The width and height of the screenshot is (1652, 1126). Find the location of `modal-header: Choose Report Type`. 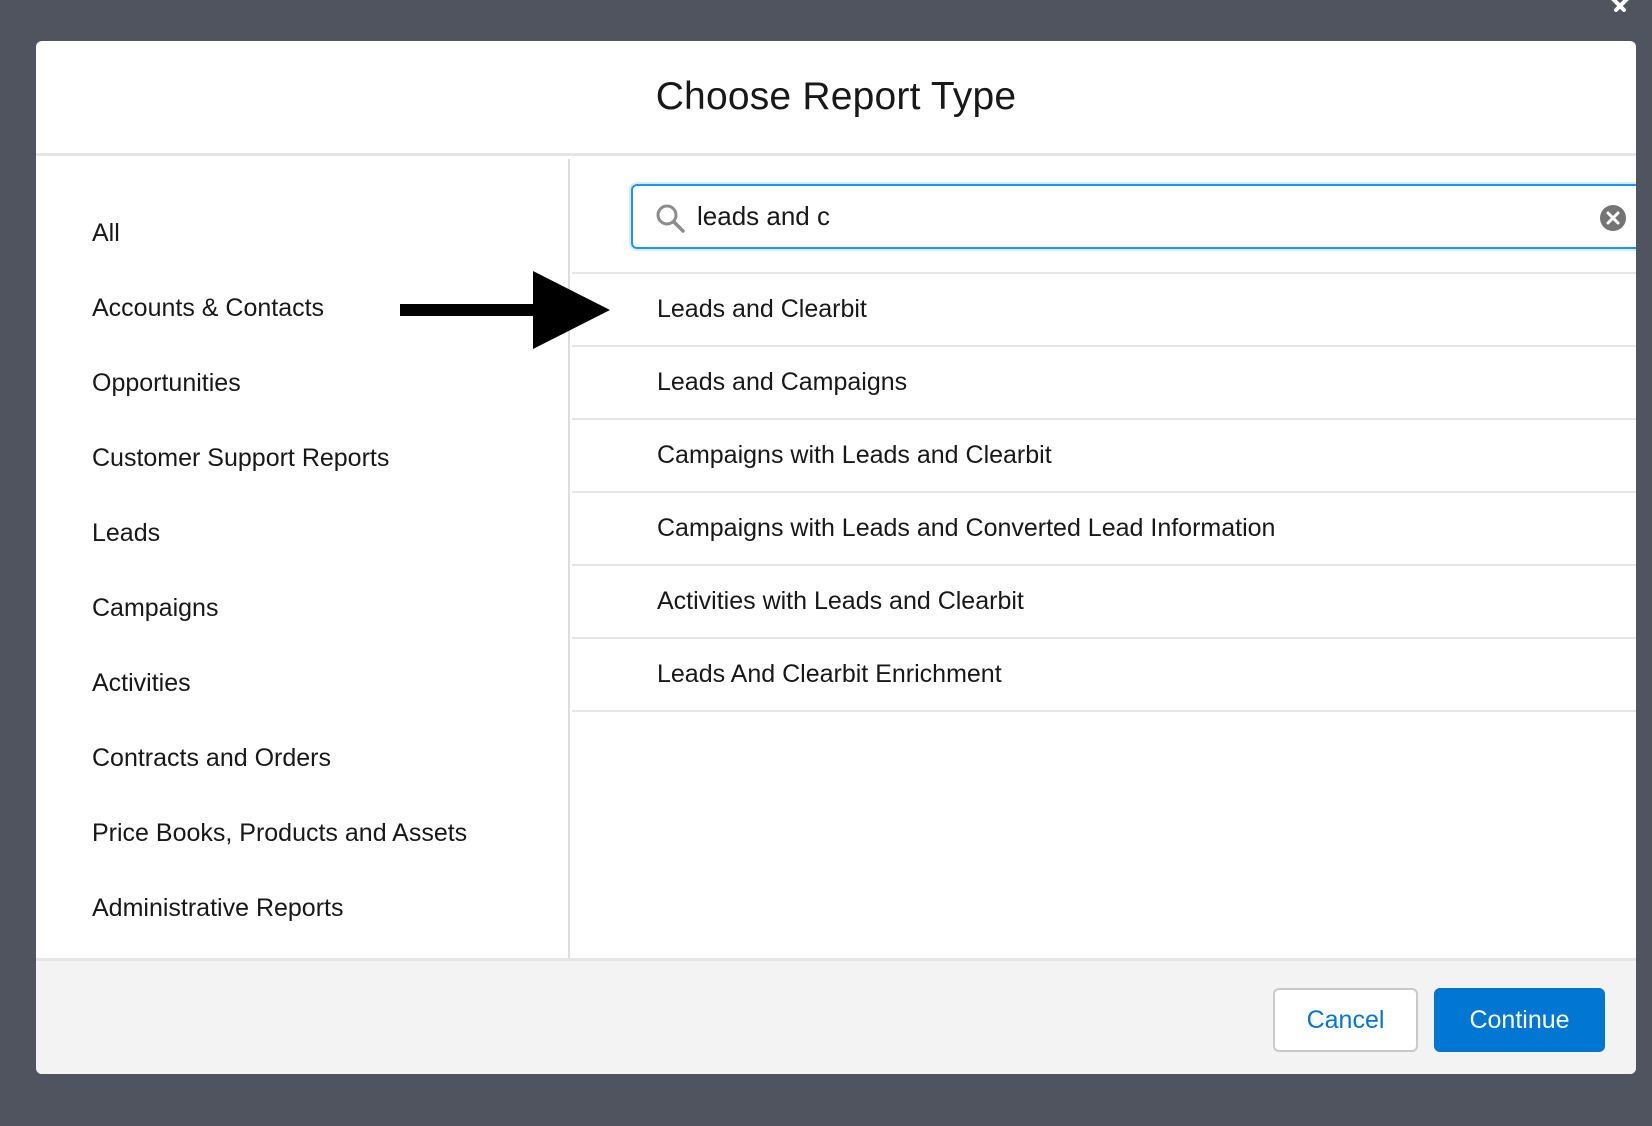

modal-header: Choose Report Type is located at coordinates (836, 98).